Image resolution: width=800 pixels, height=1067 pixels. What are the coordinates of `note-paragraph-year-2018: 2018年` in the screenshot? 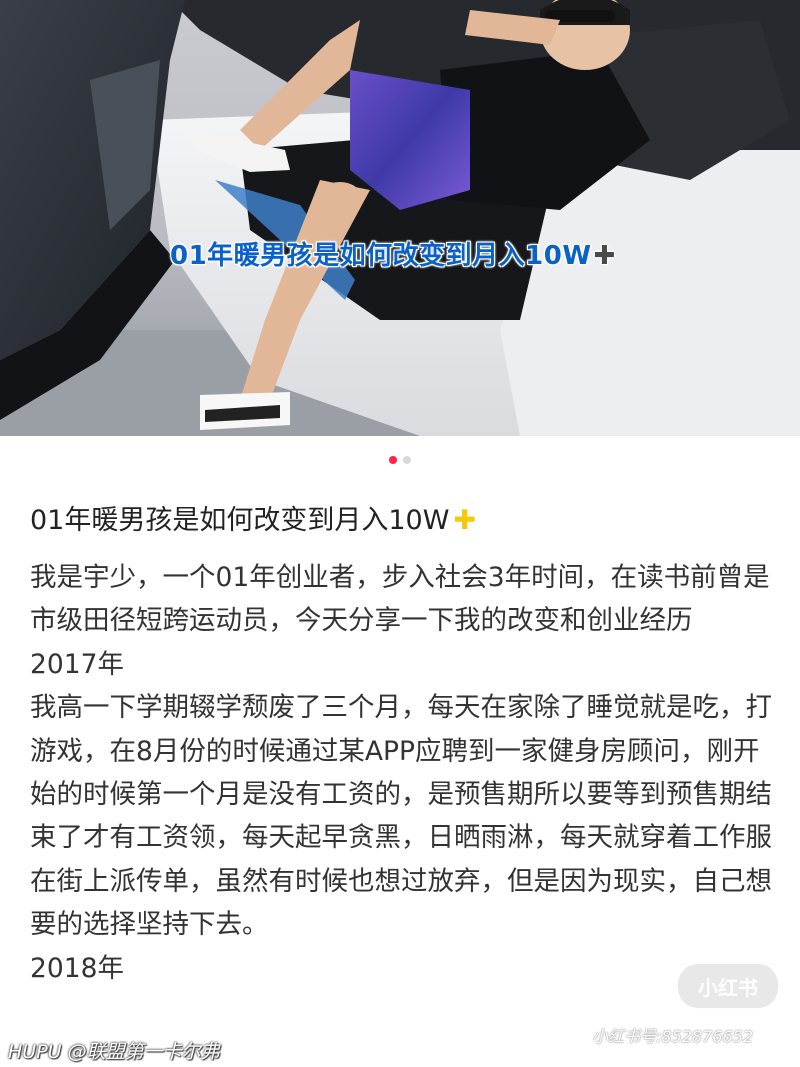 It's located at (77, 968).